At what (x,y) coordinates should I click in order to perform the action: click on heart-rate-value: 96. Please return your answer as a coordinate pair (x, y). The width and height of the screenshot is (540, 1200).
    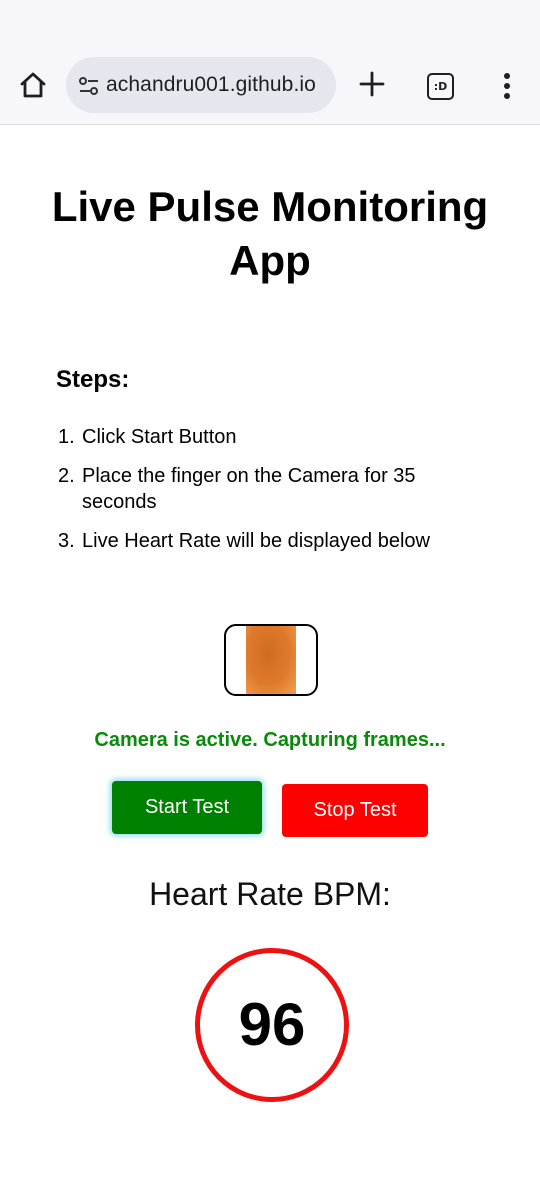
    Looking at the image, I should click on (272, 1024).